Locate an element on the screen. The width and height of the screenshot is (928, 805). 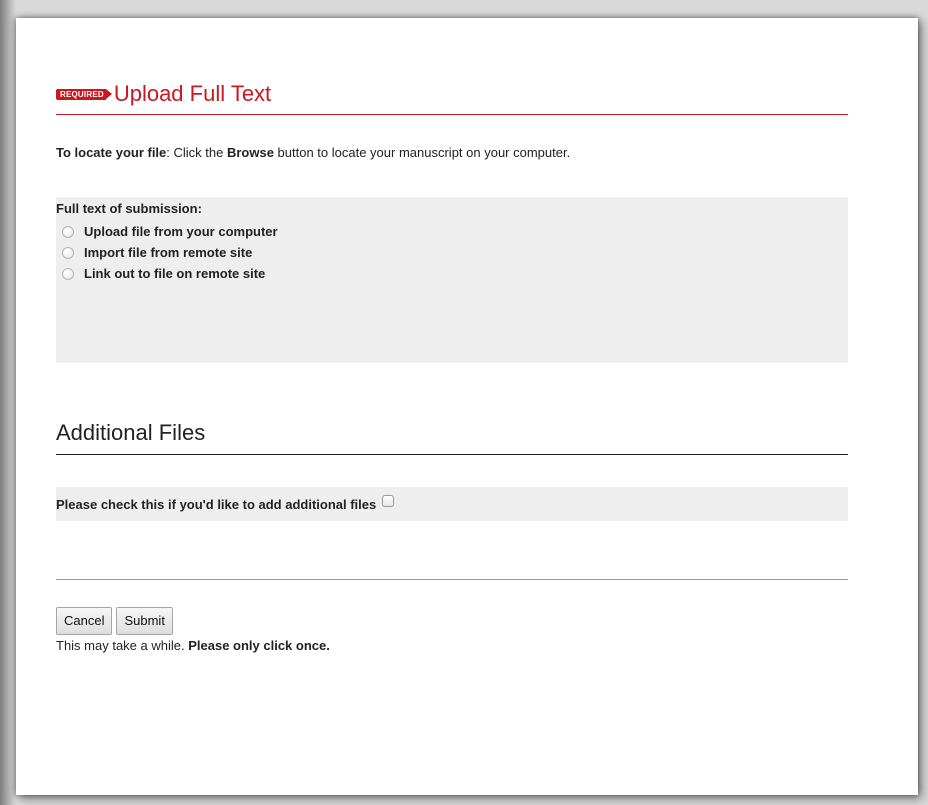
fulltext-label: Full text of submission: is located at coordinates (129, 208).